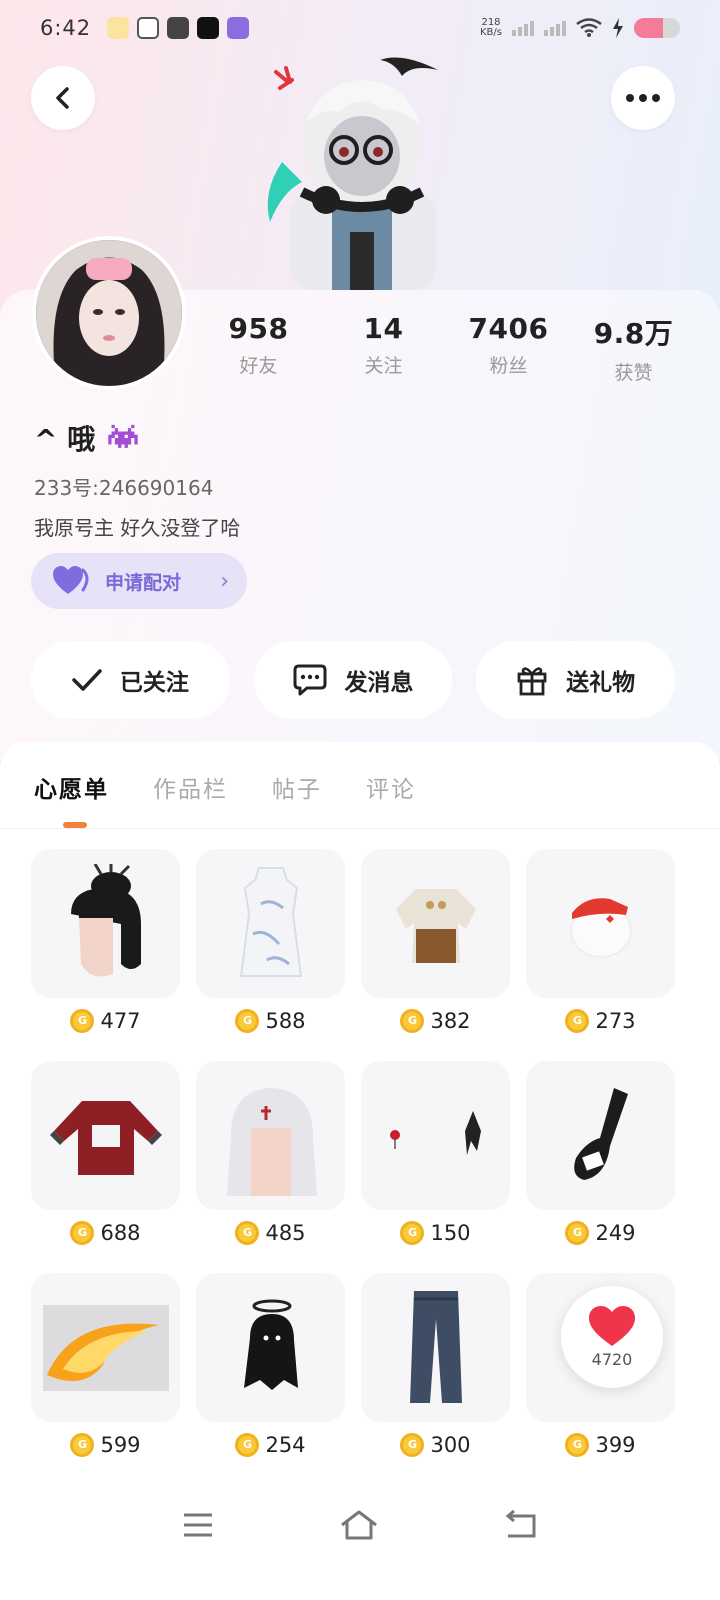 This screenshot has width=720, height=1600. I want to click on wishlist-item: G 254, so click(270, 1368).